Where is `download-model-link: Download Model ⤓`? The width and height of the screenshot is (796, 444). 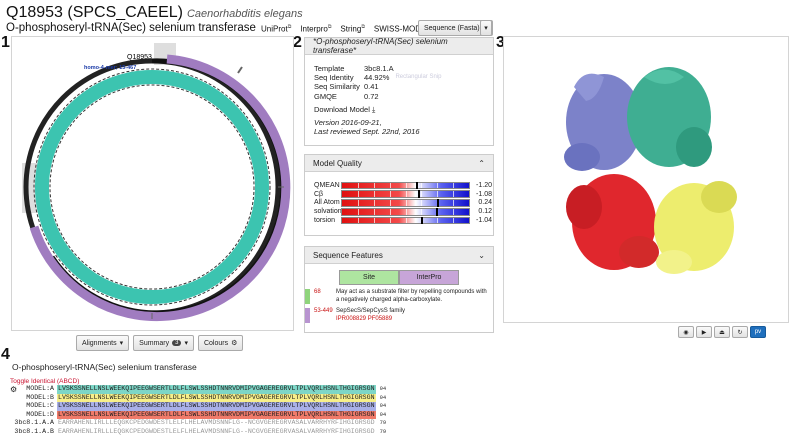
download-model-link: Download Model ⤓ is located at coordinates (403, 109).